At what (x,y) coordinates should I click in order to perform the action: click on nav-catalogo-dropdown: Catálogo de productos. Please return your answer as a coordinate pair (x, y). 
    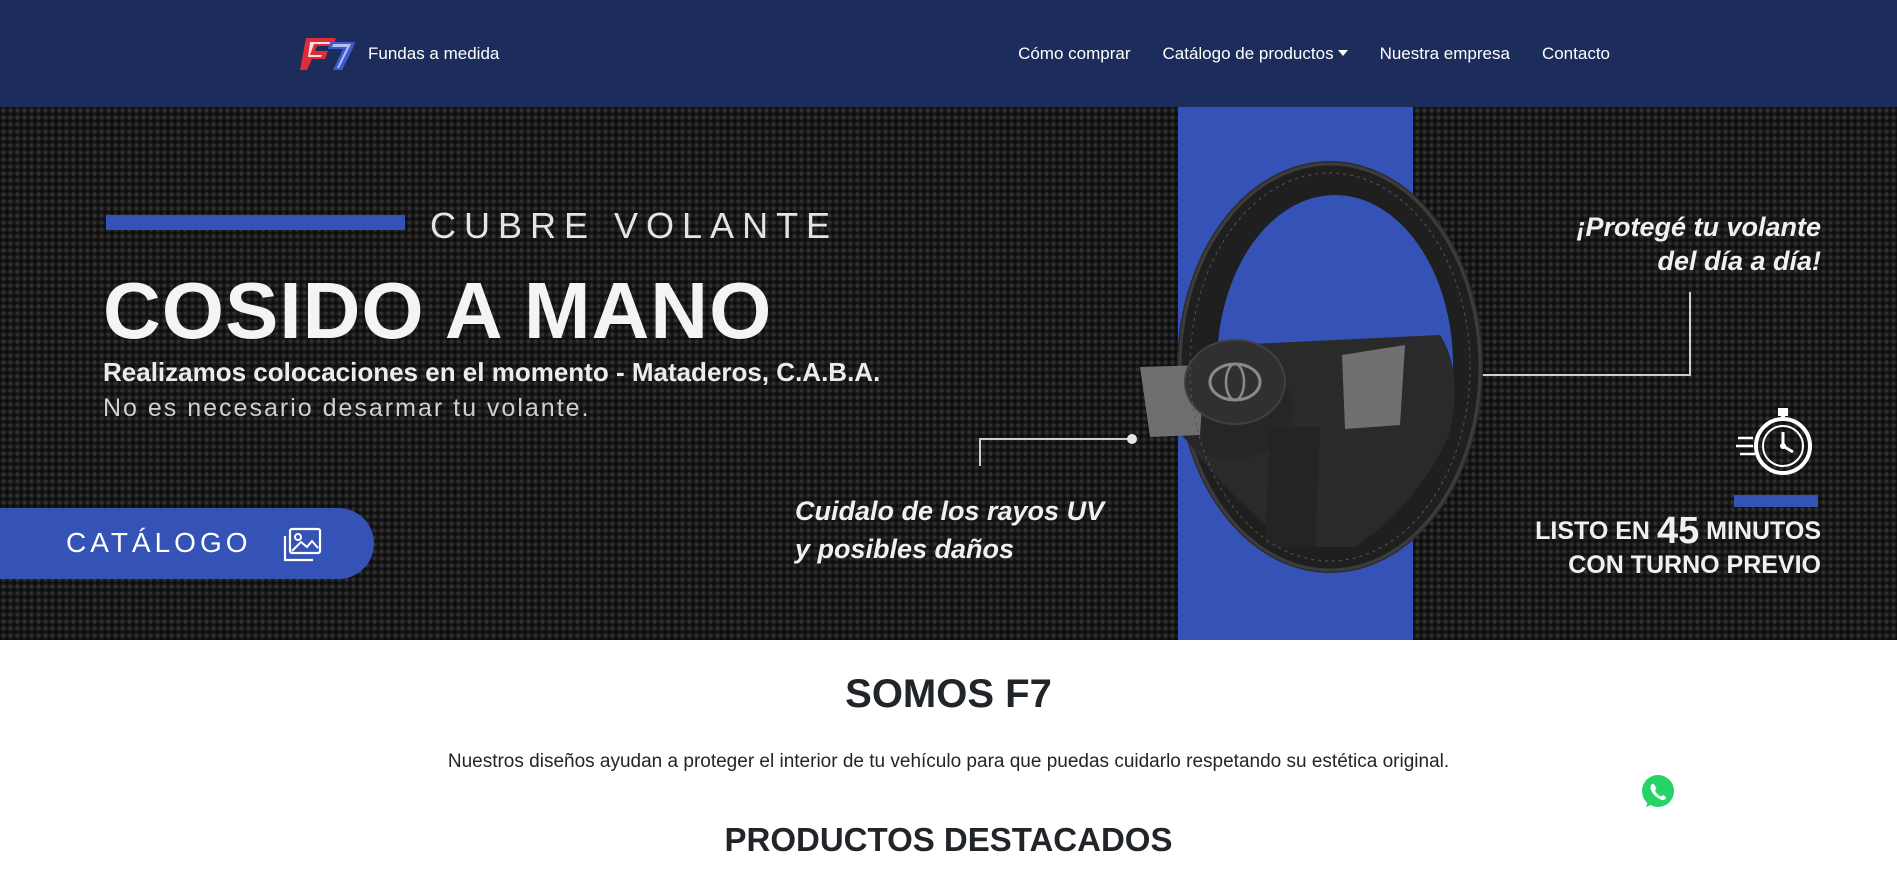
    Looking at the image, I should click on (1255, 54).